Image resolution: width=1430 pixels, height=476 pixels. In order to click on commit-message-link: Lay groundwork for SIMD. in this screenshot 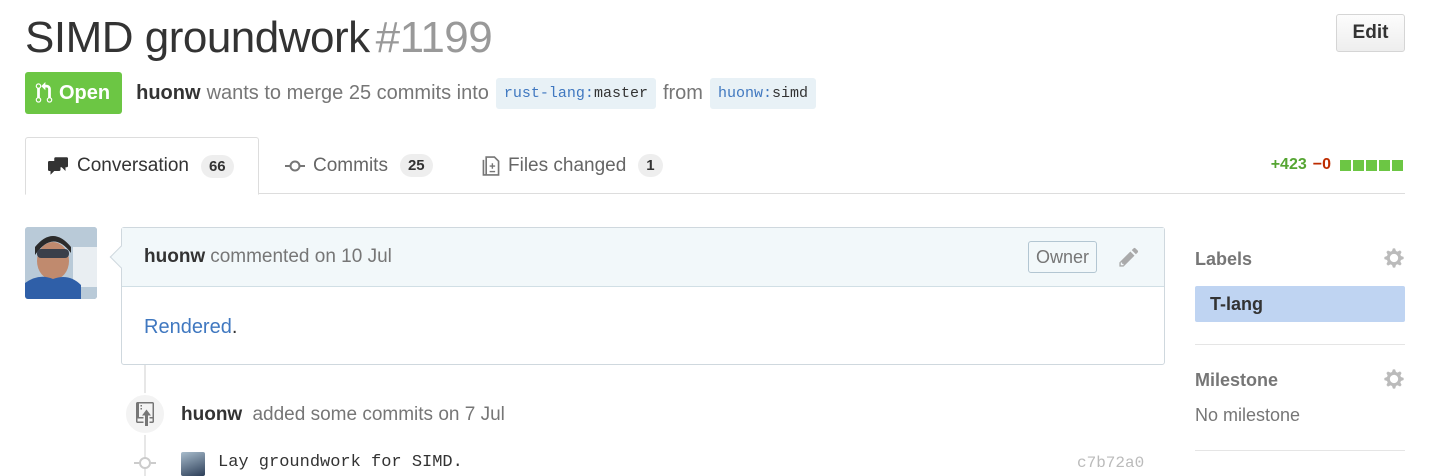, I will do `click(340, 462)`.